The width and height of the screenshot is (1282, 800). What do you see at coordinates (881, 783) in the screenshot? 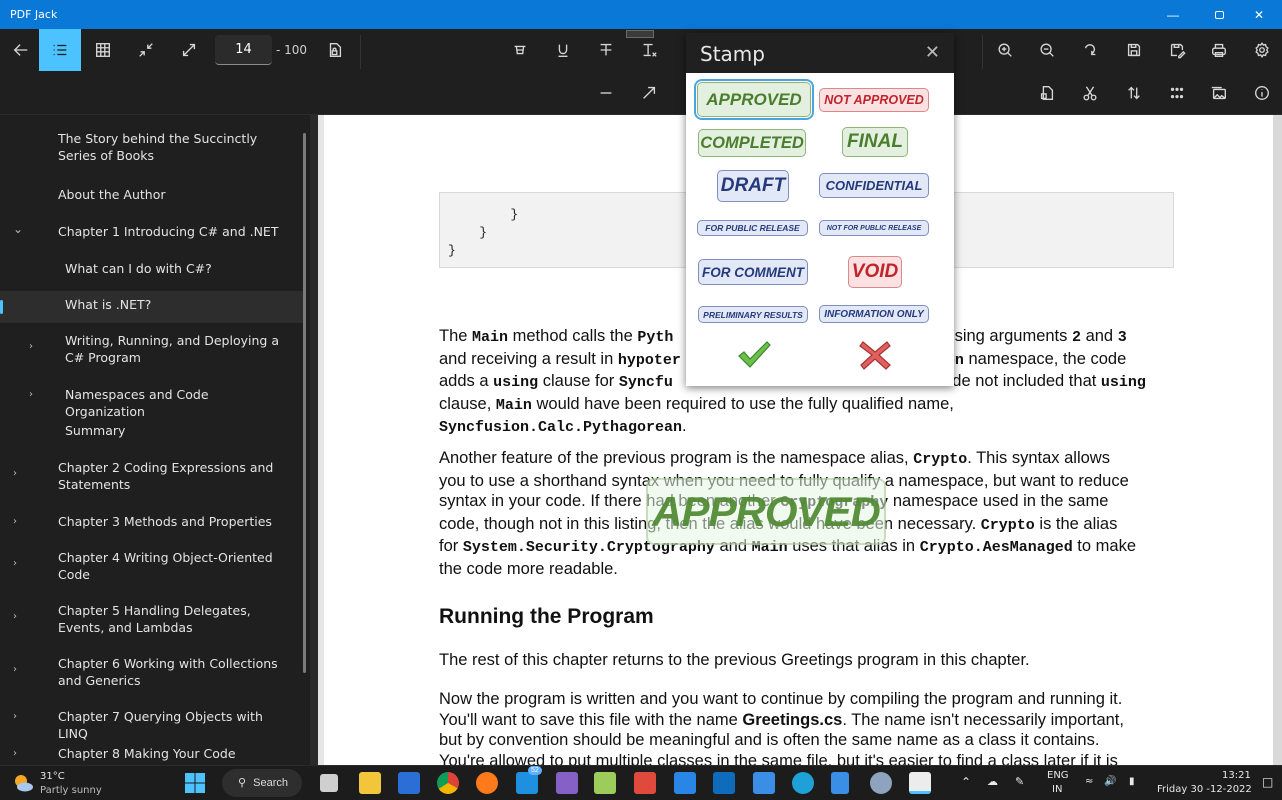
I see `settings-app-icon` at bounding box center [881, 783].